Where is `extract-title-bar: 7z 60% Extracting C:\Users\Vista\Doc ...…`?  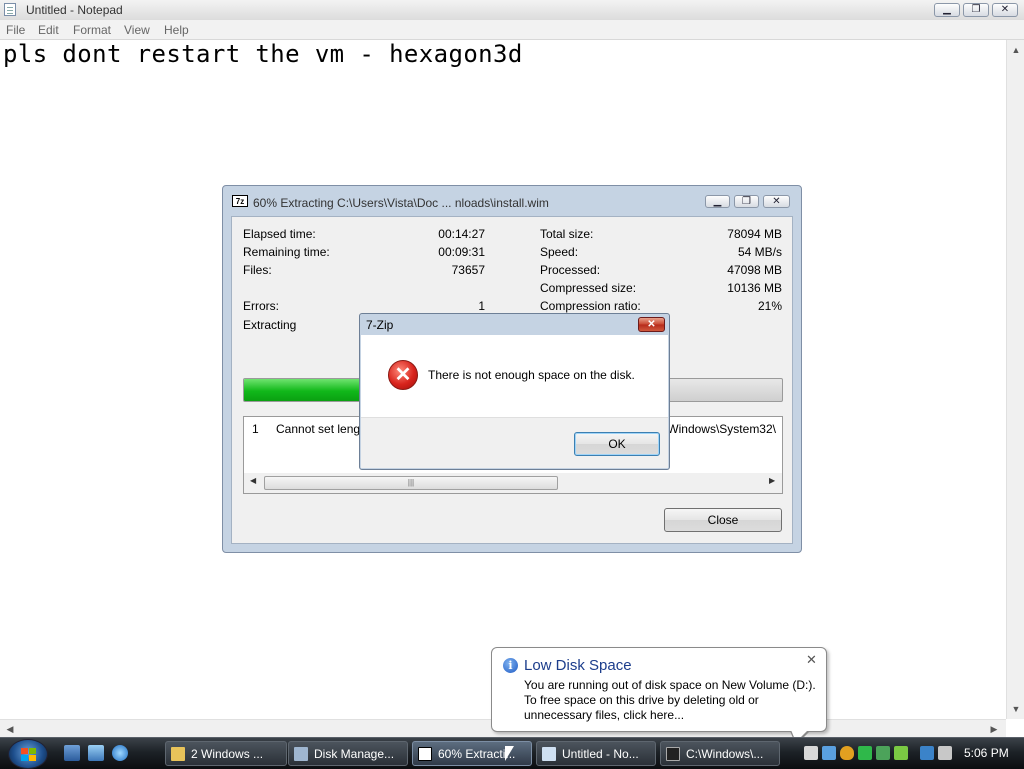 extract-title-bar: 7z 60% Extracting C:\Users\Vista\Doc ...… is located at coordinates (512, 201).